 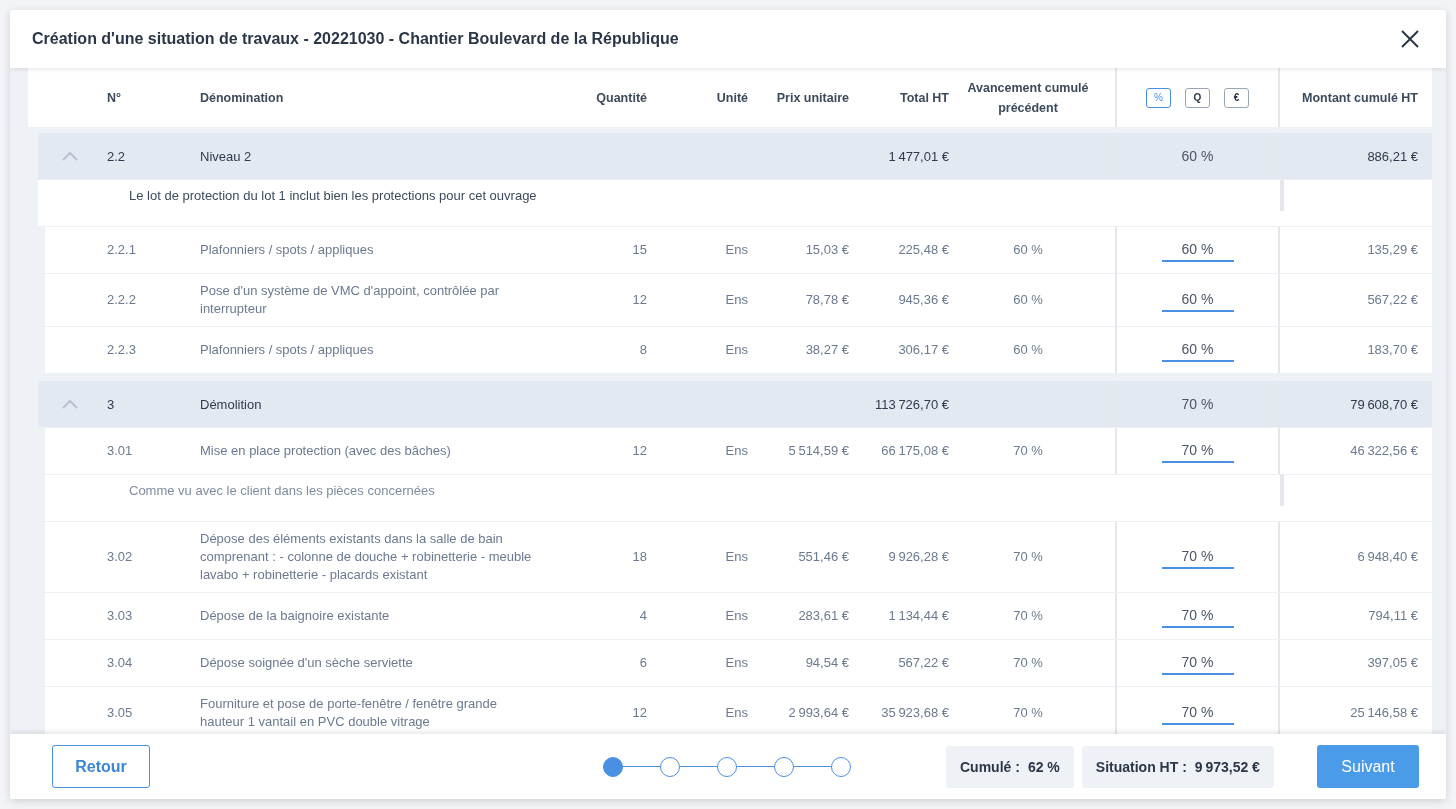 What do you see at coordinates (332, 195) in the screenshot?
I see `note-text: Le lot de protection du lot 1 inclut bien les protections pour cet ouvrage` at bounding box center [332, 195].